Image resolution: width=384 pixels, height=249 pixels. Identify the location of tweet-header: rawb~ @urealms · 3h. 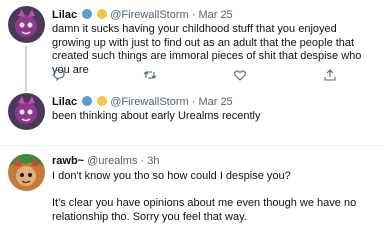
(105, 161).